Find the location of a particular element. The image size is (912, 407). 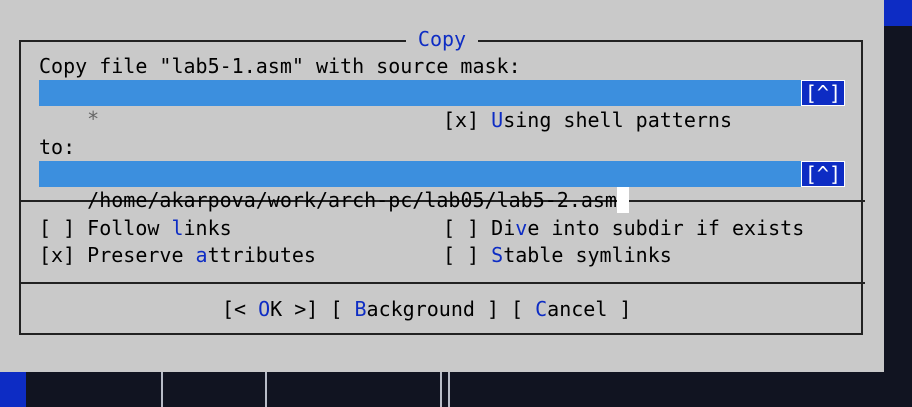

ok-button: [< OK >] is located at coordinates (270, 309).